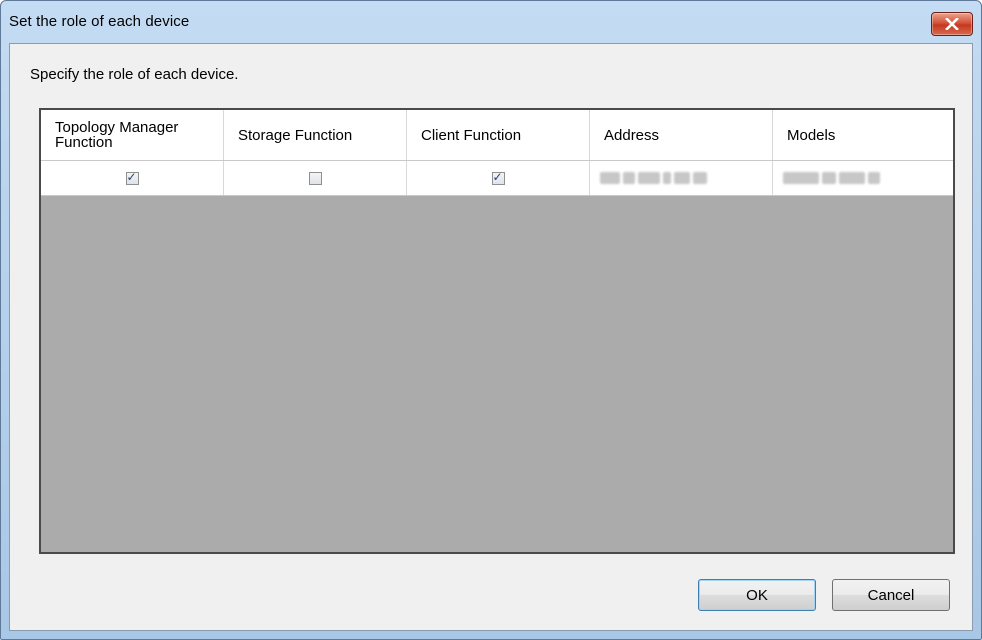 This screenshot has width=982, height=640. What do you see at coordinates (891, 595) in the screenshot?
I see `cancel-button: Cancel` at bounding box center [891, 595].